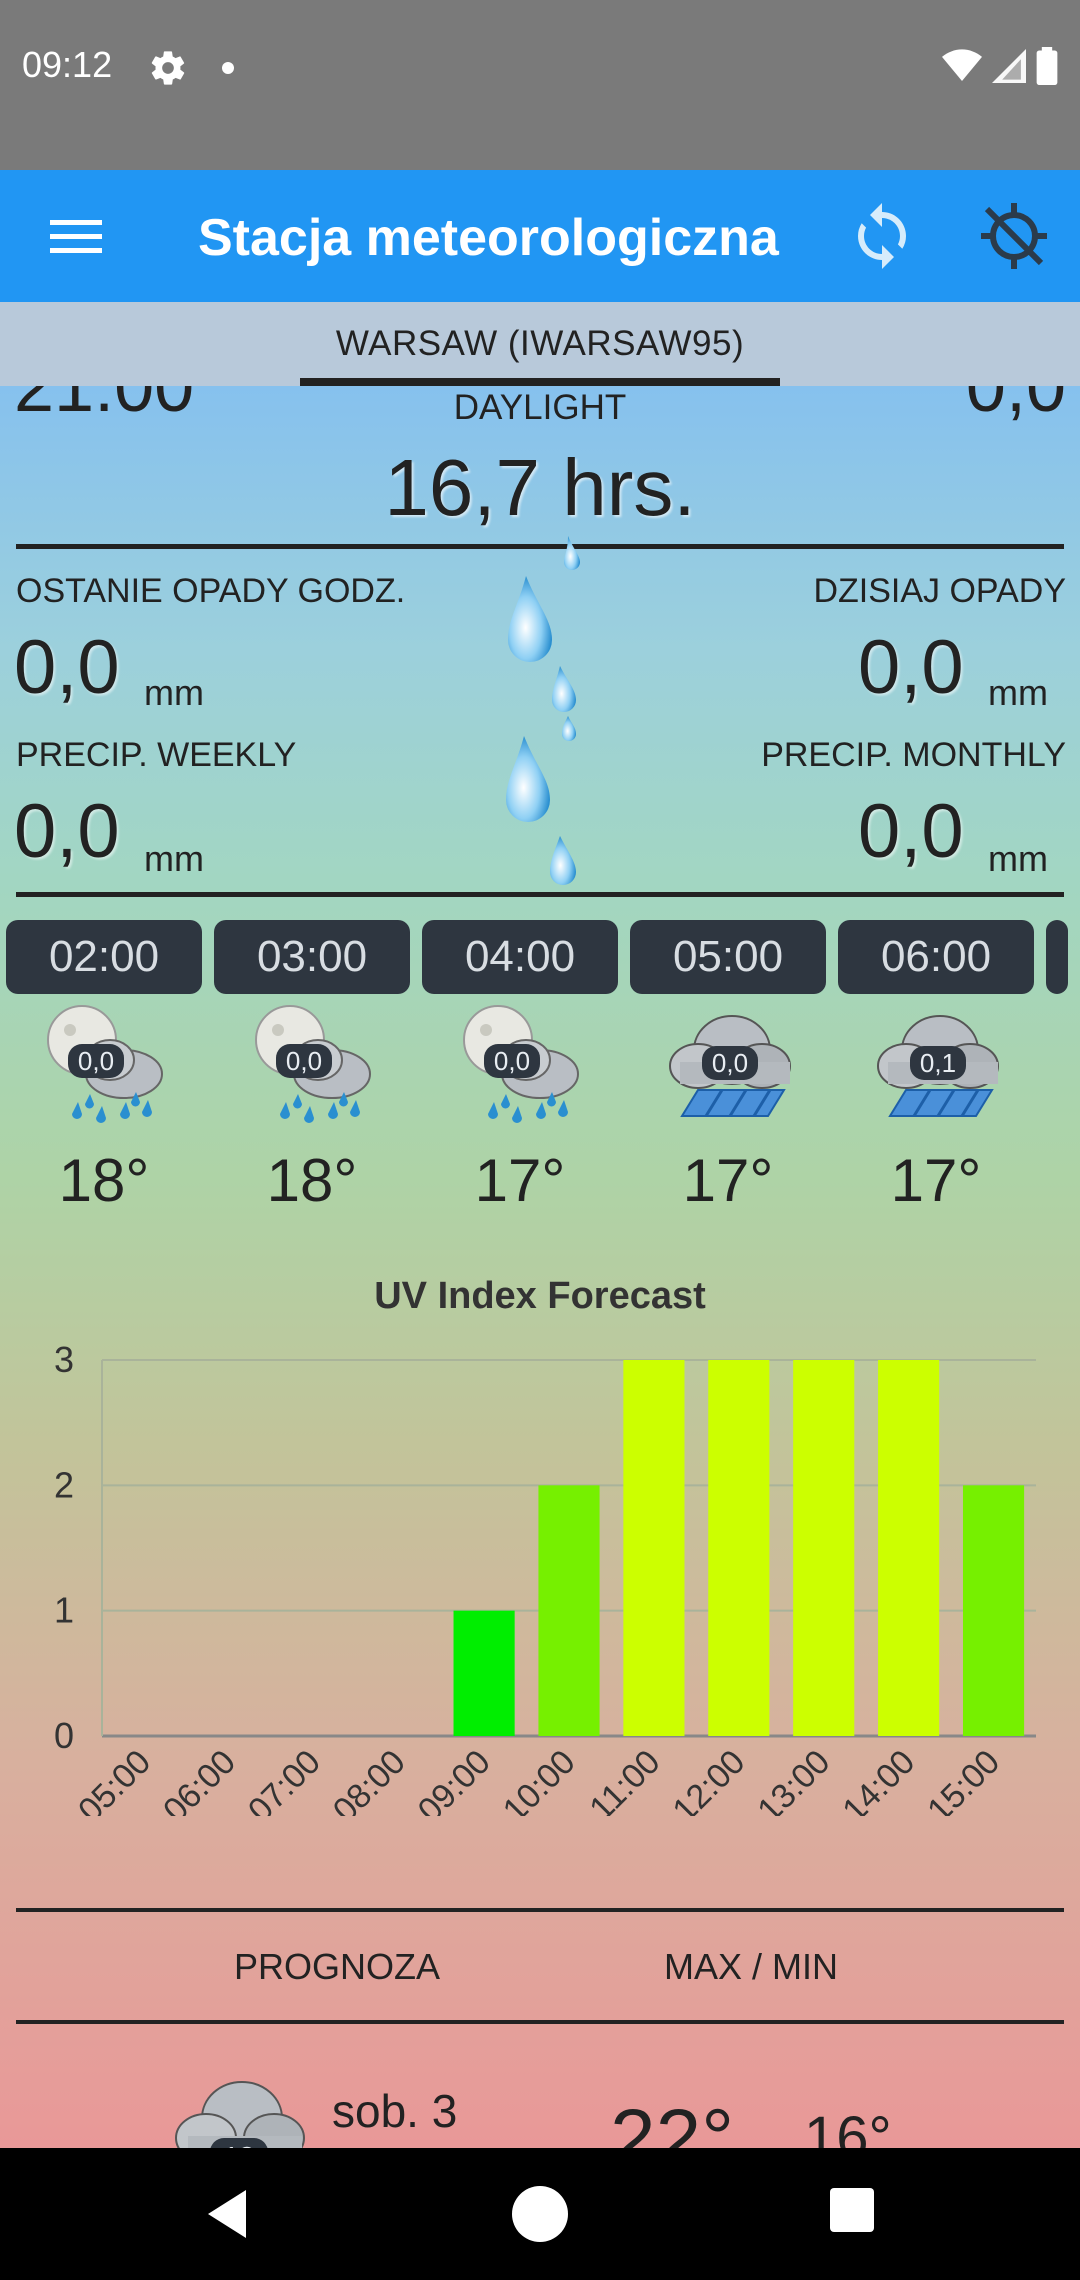  Describe the element at coordinates (1047, 66) in the screenshot. I see `battery-icon` at that location.